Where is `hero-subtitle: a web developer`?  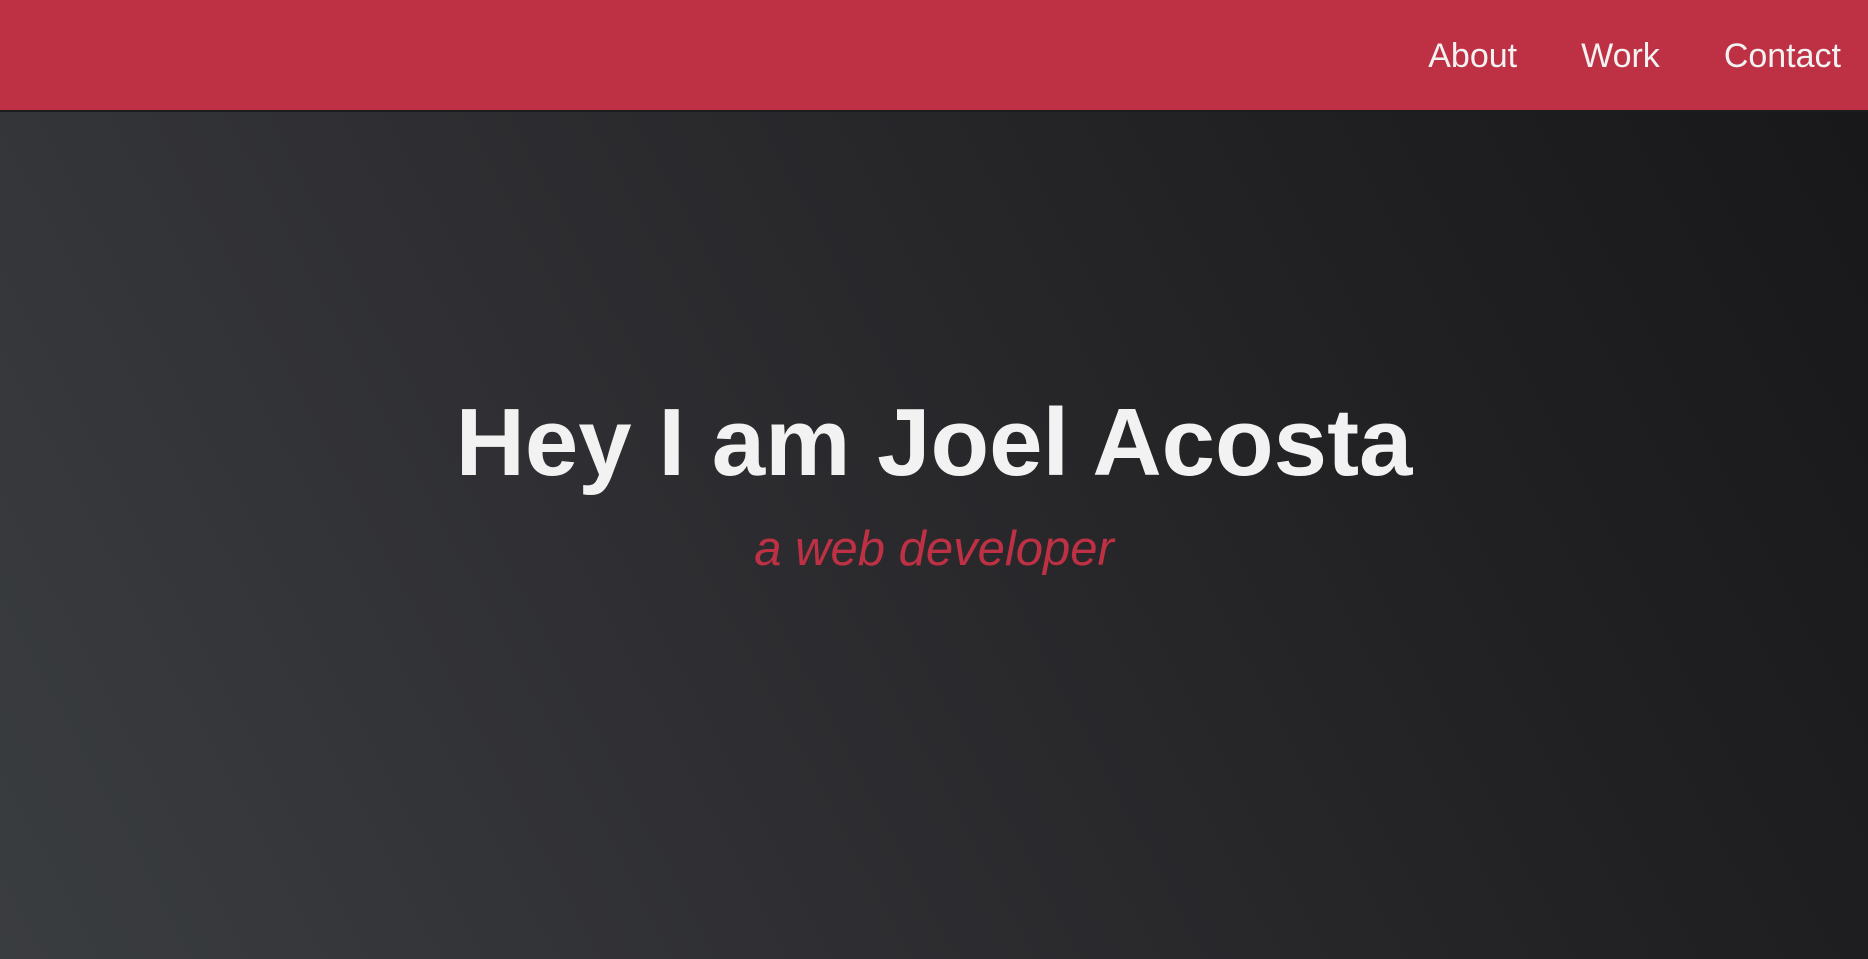 hero-subtitle: a web developer is located at coordinates (934, 549).